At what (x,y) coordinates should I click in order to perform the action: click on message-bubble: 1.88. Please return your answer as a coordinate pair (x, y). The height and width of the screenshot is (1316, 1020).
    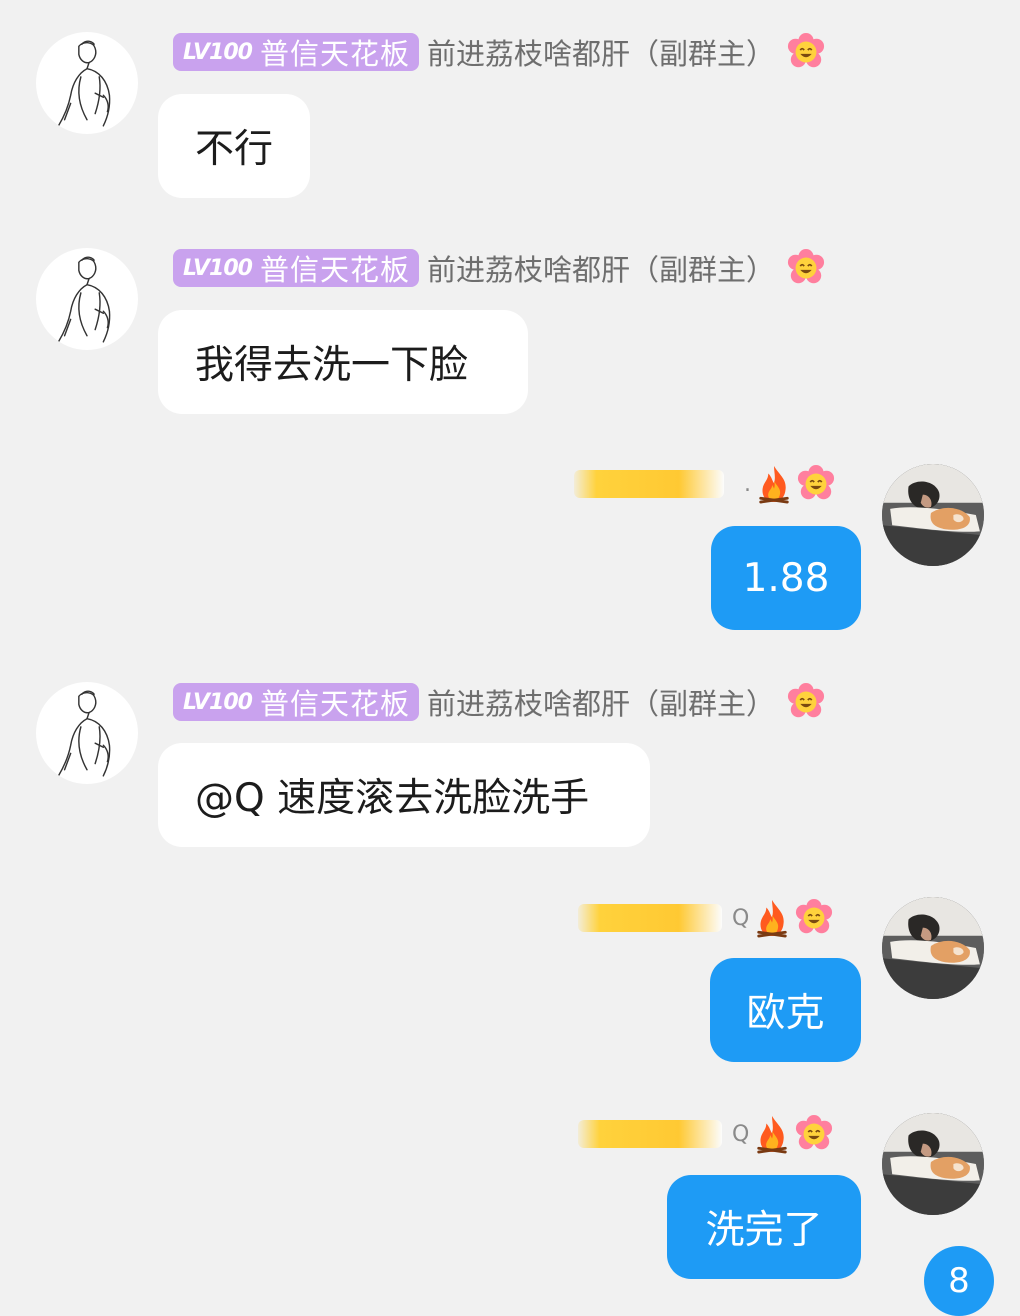
    Looking at the image, I should click on (786, 578).